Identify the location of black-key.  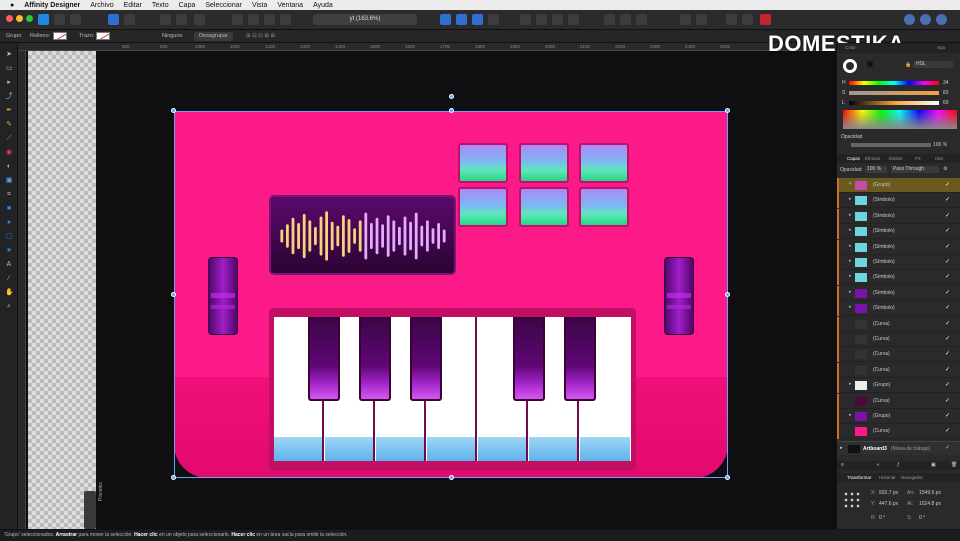
(529, 359).